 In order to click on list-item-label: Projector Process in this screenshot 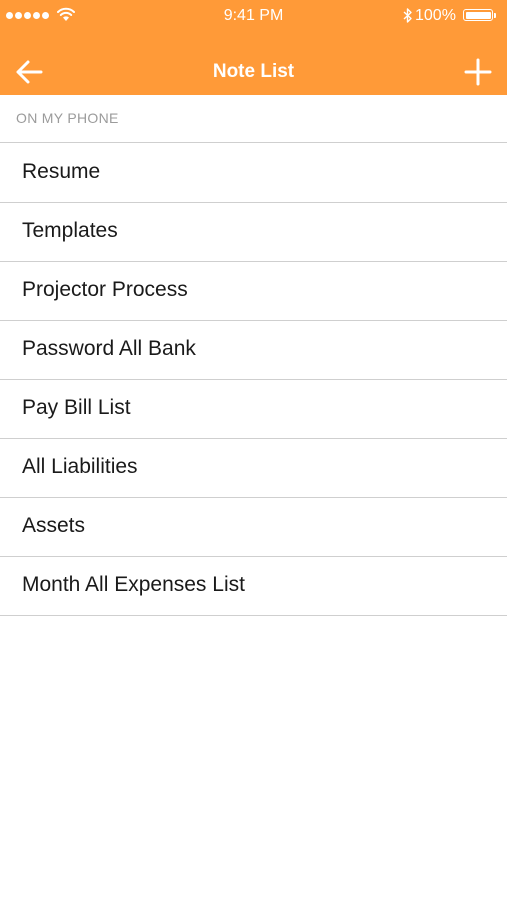, I will do `click(105, 289)`.